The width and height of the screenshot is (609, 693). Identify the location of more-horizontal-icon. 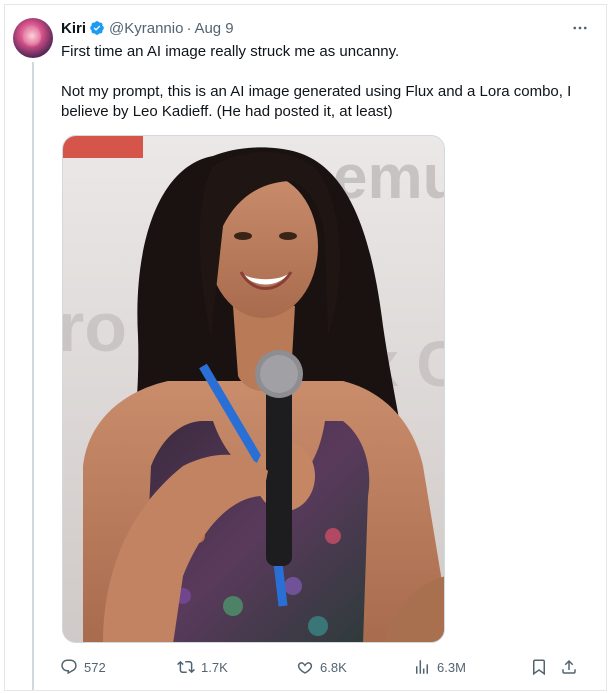
(580, 28).